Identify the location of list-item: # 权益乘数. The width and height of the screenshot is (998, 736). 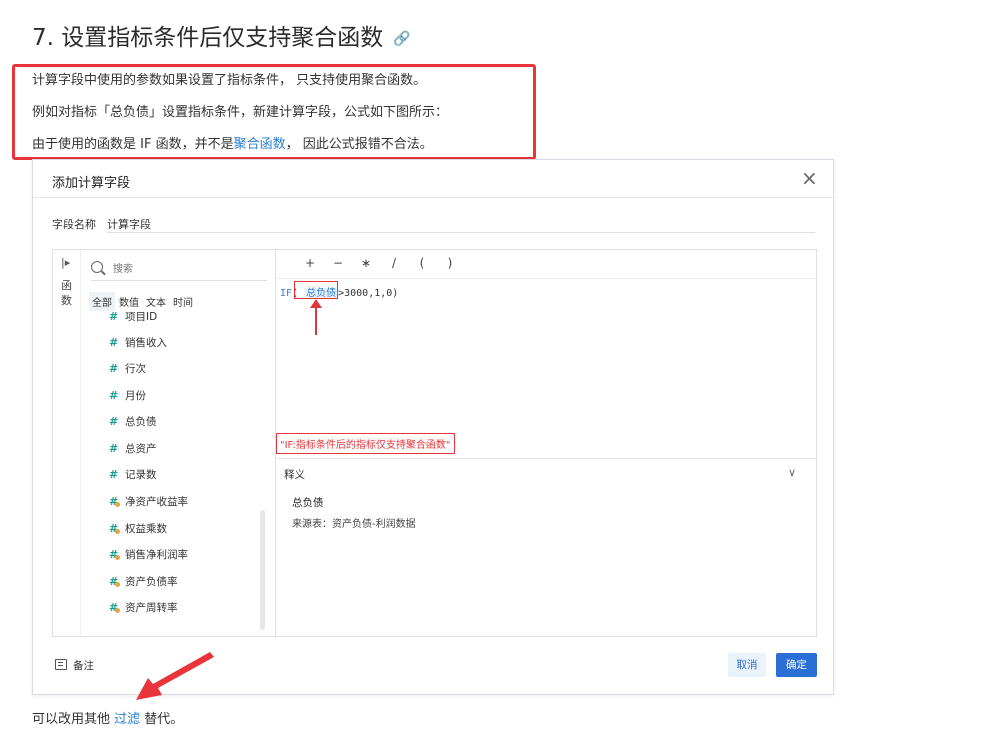
(138, 528).